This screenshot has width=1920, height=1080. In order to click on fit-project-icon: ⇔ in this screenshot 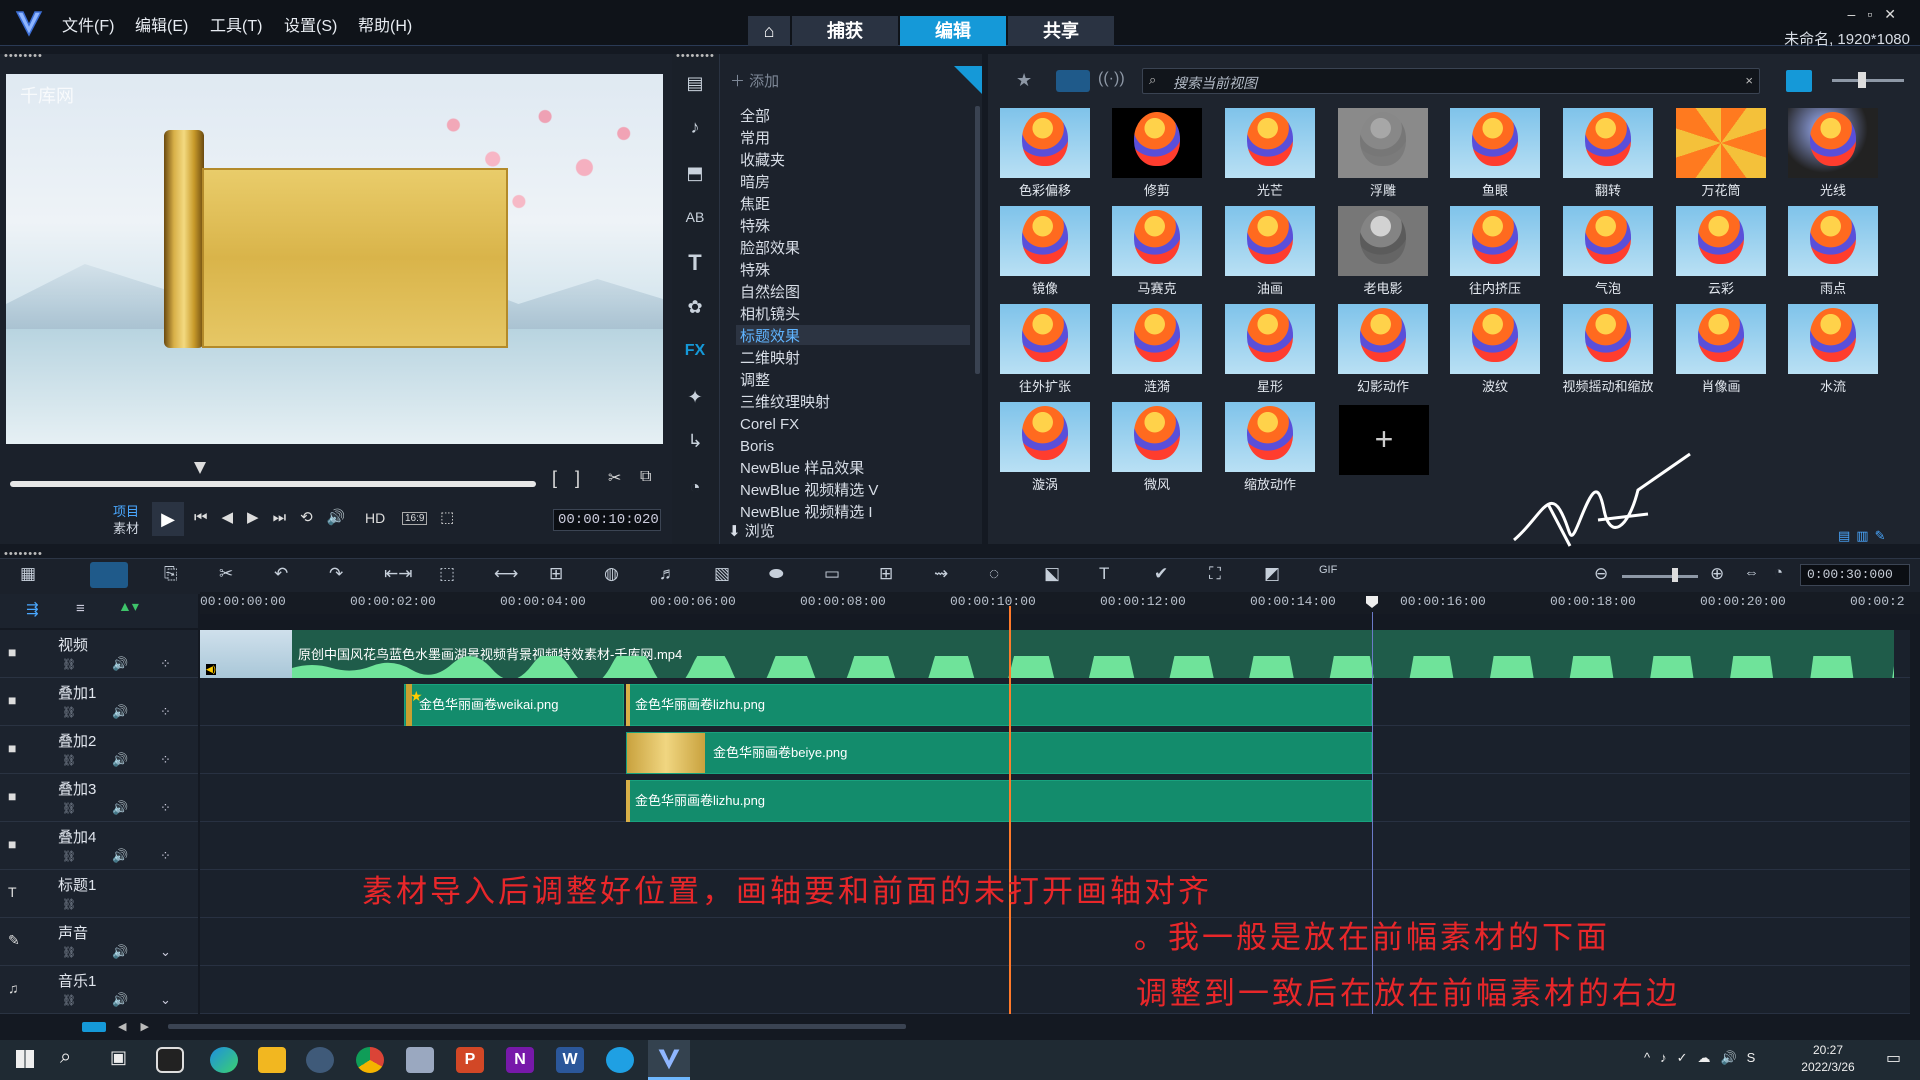, I will do `click(1751, 572)`.